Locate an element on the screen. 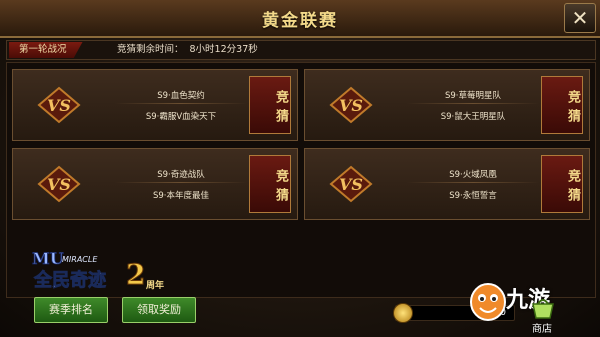  team-a-name: S9·火域凤凰 is located at coordinates (473, 175).